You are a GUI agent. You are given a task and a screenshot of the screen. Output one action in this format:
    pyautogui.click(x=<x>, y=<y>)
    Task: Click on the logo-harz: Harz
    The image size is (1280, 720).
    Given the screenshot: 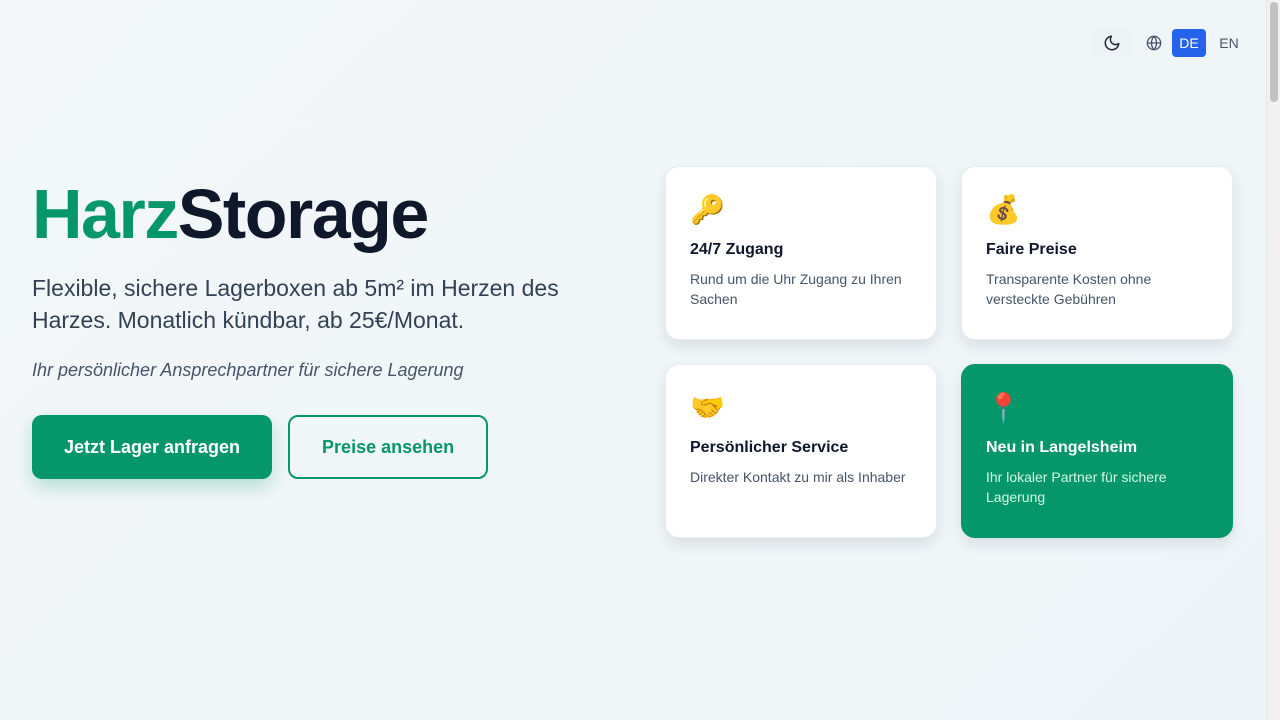 What is the action you would take?
    pyautogui.click(x=105, y=214)
    